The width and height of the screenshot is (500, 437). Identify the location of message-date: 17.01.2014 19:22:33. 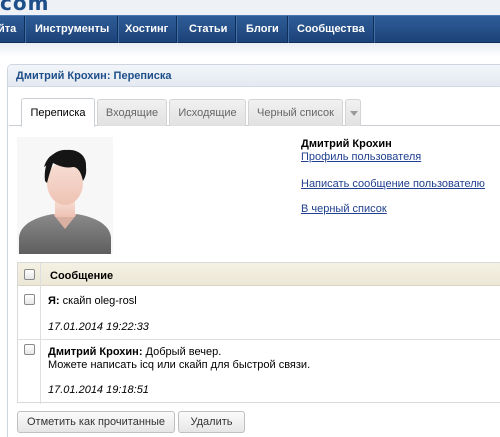
(98, 327).